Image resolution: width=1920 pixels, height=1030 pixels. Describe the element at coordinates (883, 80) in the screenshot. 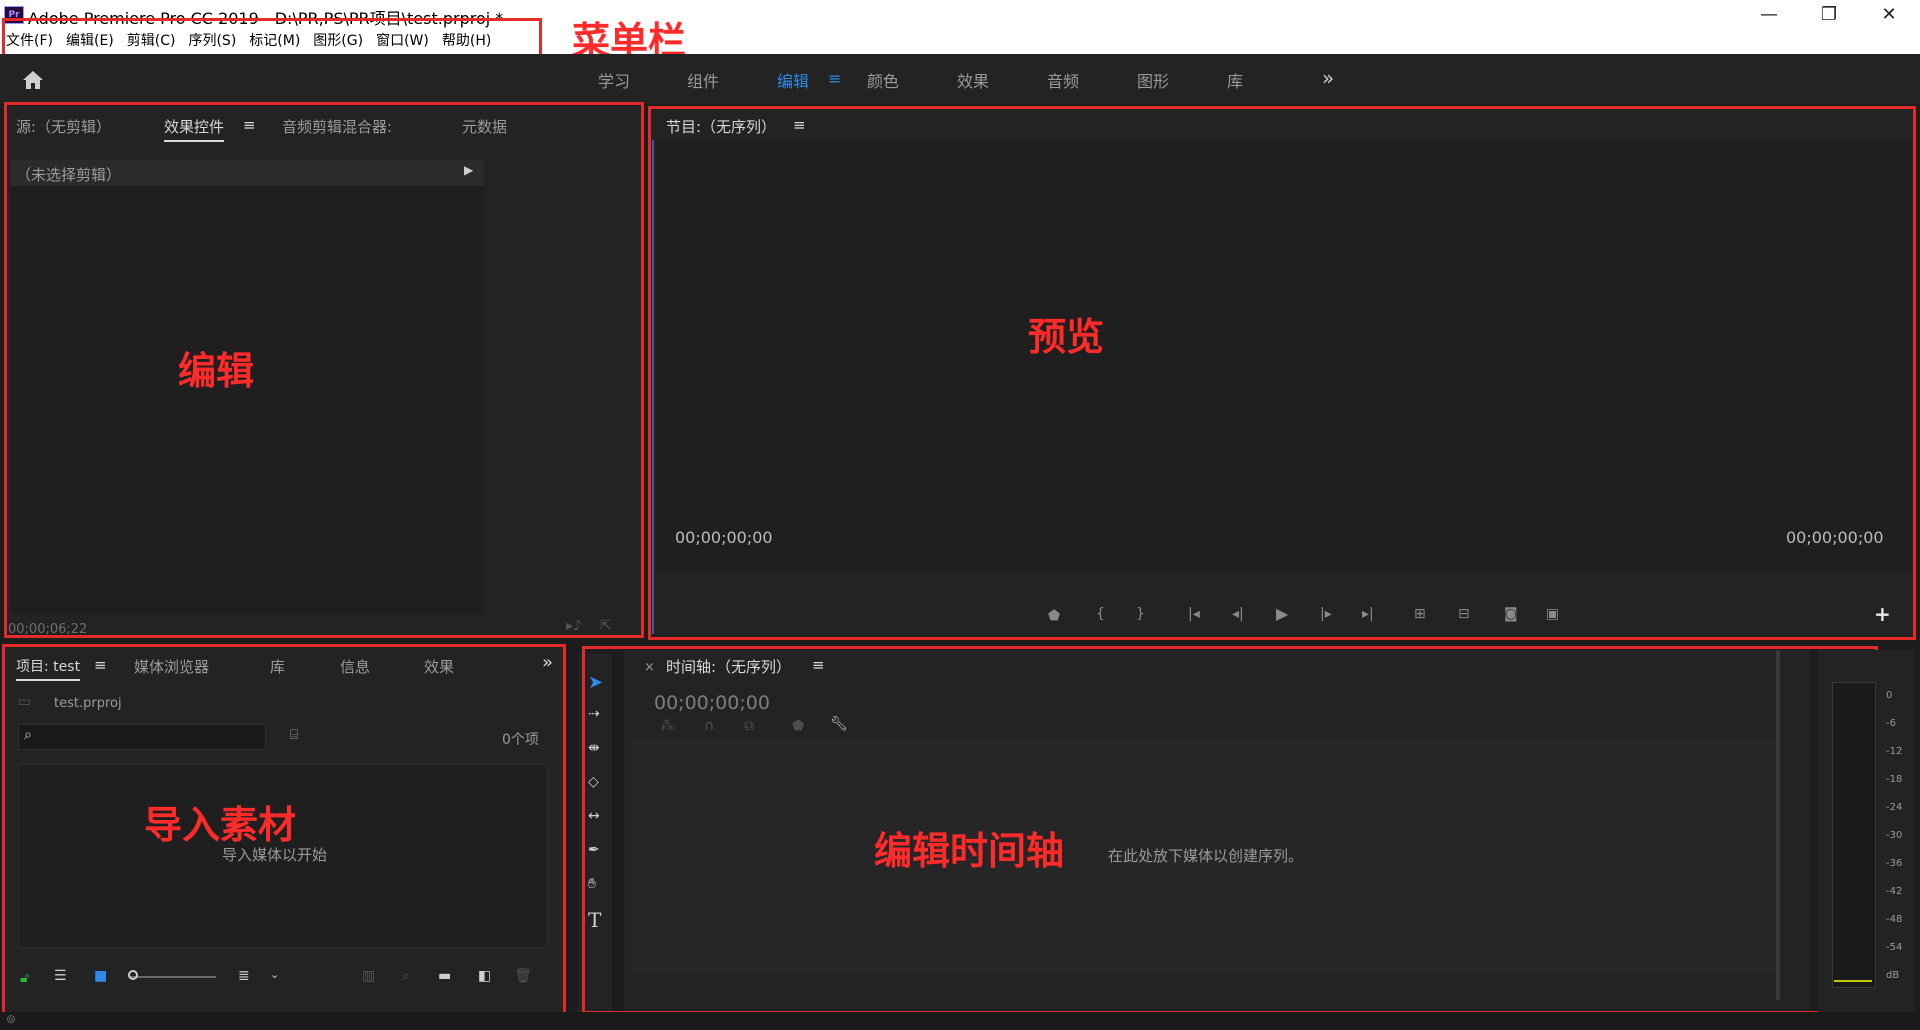

I see `workspace-color: 颜色` at that location.